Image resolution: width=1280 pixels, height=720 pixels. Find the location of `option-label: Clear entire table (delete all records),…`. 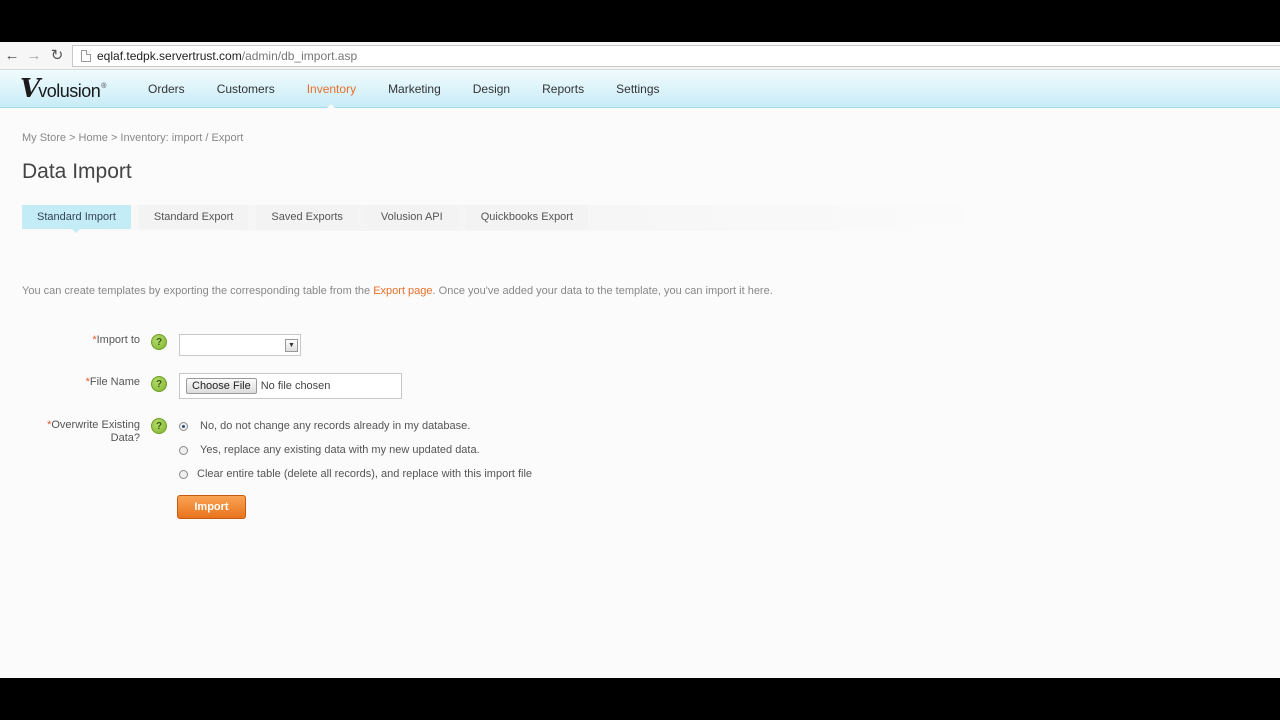

option-label: Clear entire table (delete all records),… is located at coordinates (365, 474).